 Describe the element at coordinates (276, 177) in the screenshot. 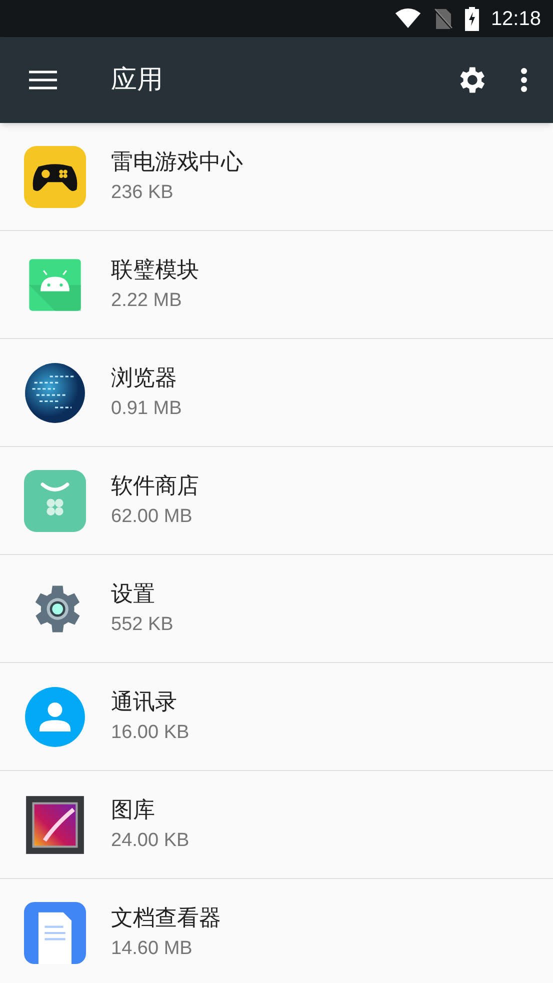

I see `app-list-item: 雷电游戏中心 236 KB` at that location.